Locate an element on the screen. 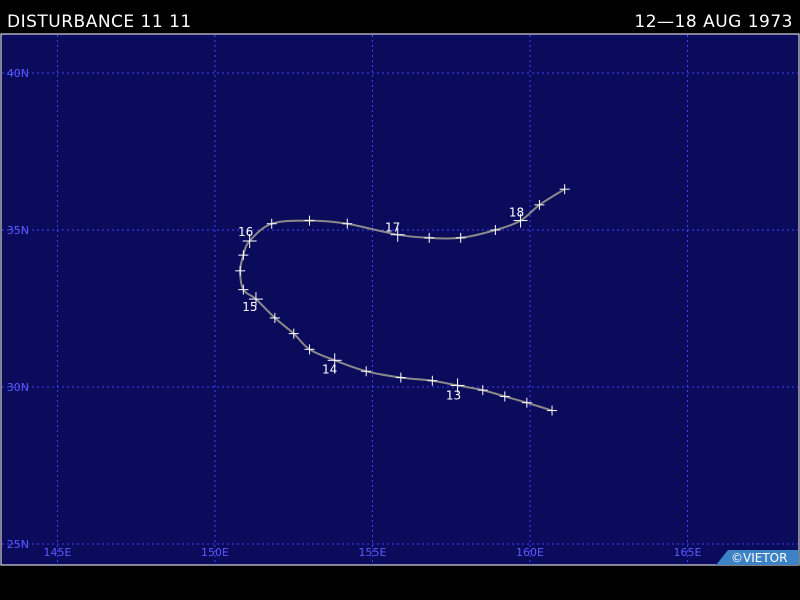 The image size is (800, 600). day-label: 13 is located at coordinates (453, 395).